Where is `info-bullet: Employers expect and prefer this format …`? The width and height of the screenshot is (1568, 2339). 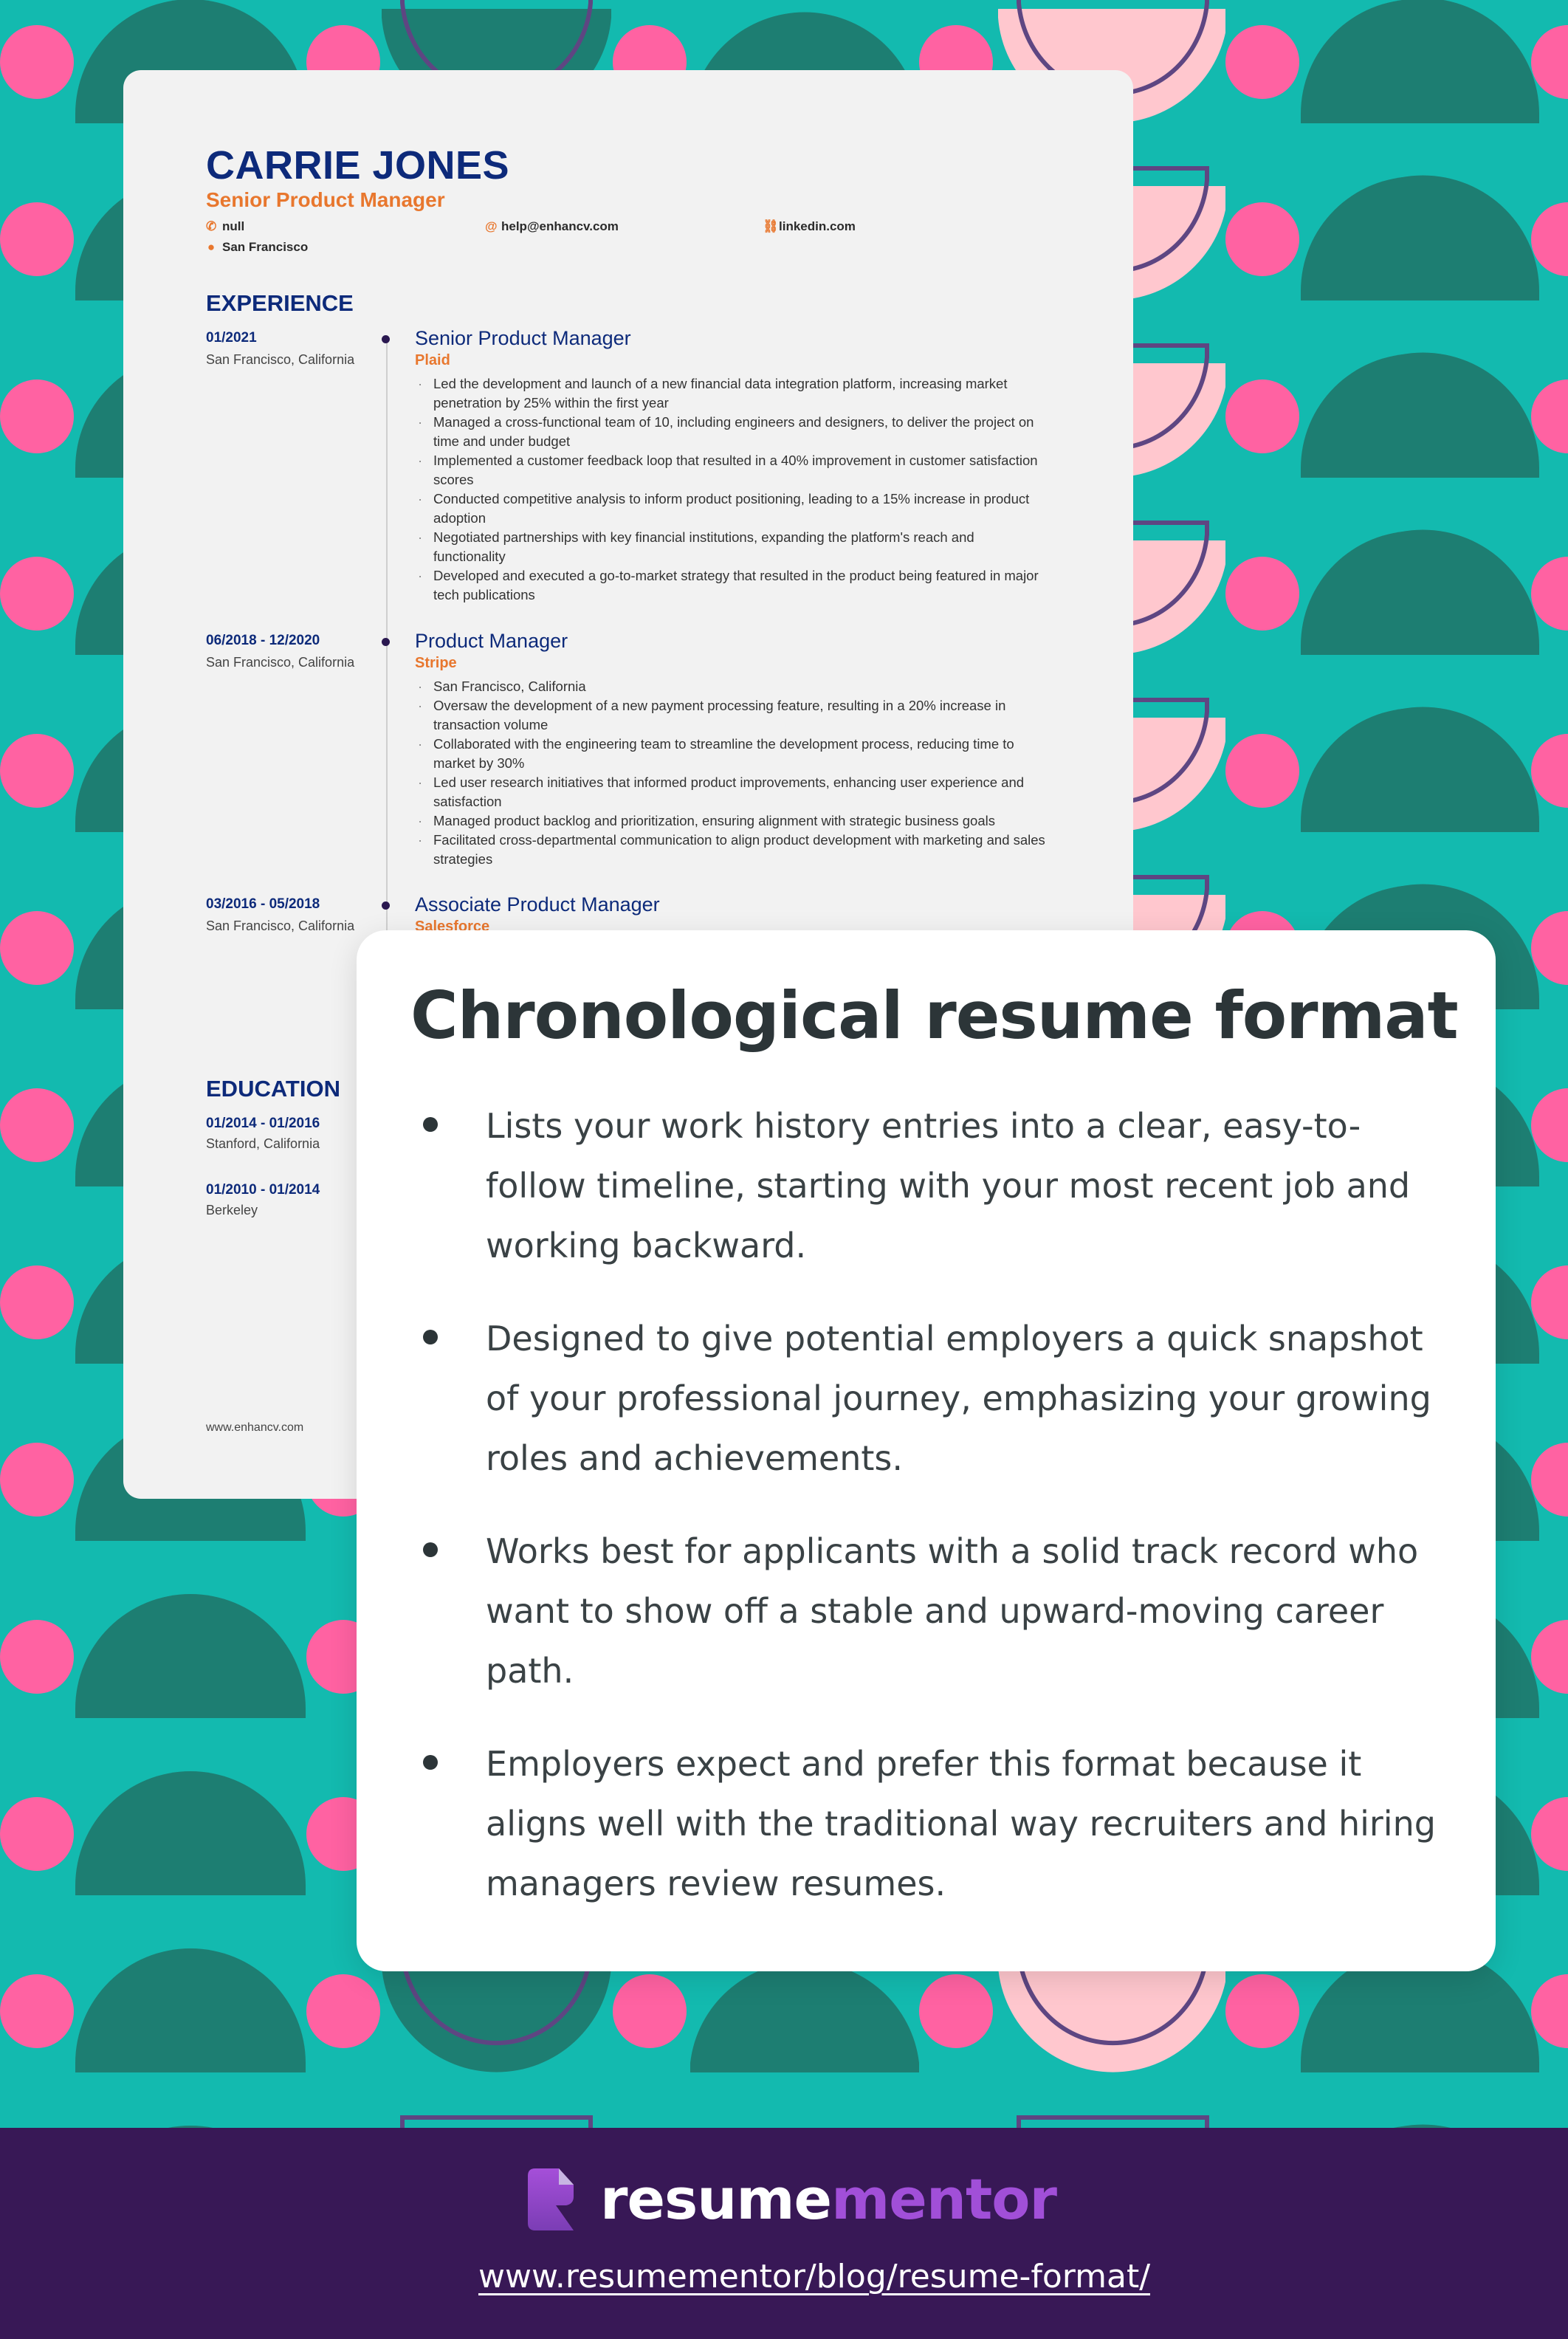
info-bullet: Employers expect and prefer this format … is located at coordinates (936, 1824).